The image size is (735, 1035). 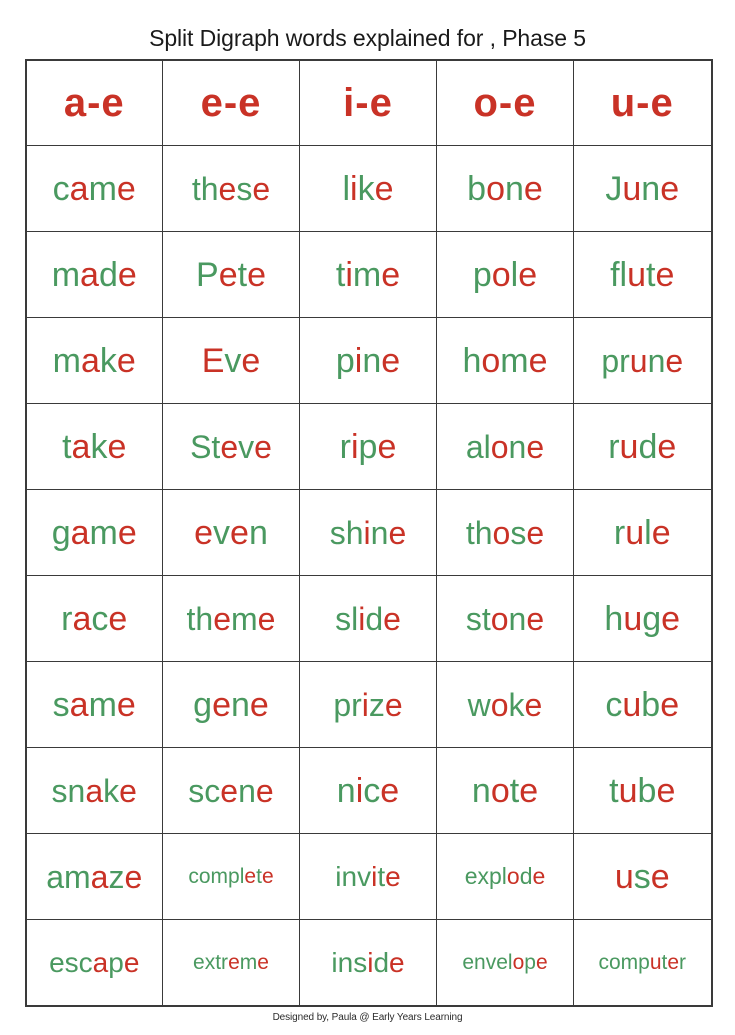 I want to click on word-cell: woke, so click(x=505, y=705).